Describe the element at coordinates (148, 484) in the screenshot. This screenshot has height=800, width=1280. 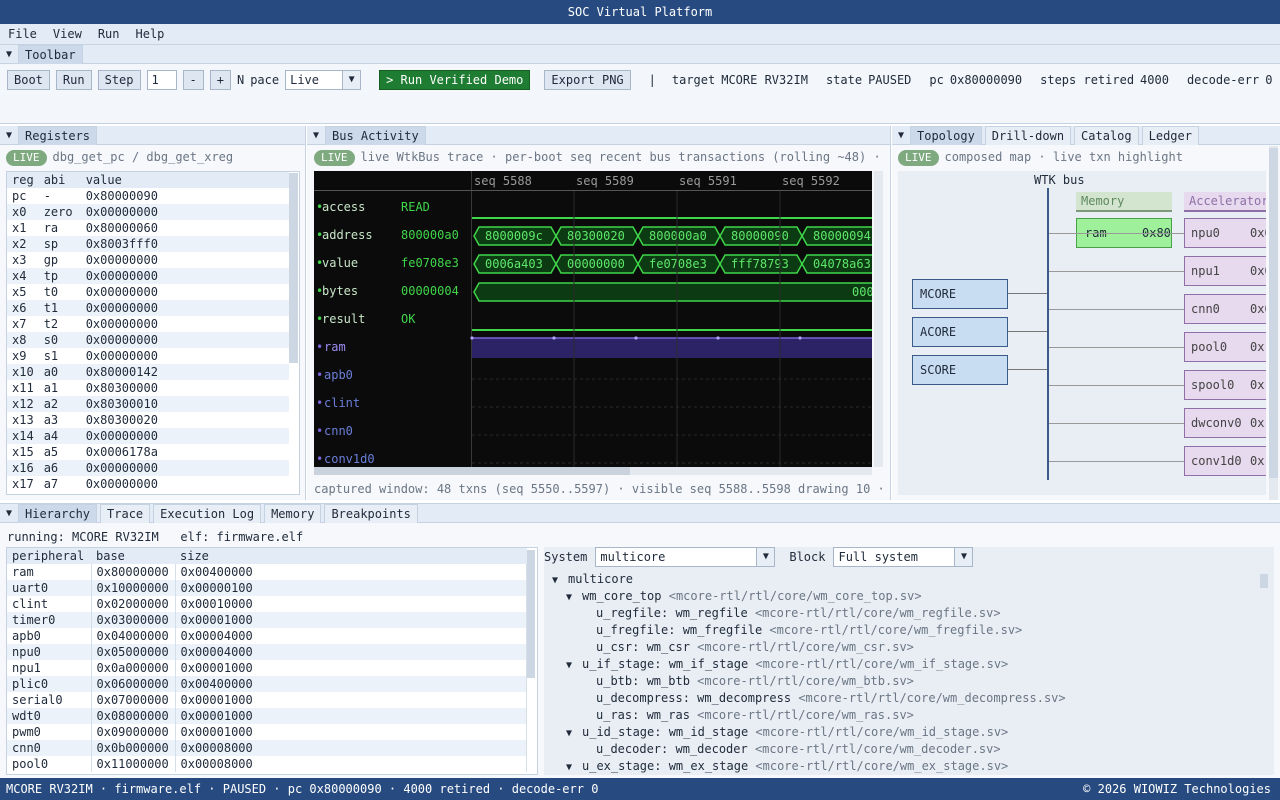
I see `register-row: x17 a7 0x00000000` at that location.